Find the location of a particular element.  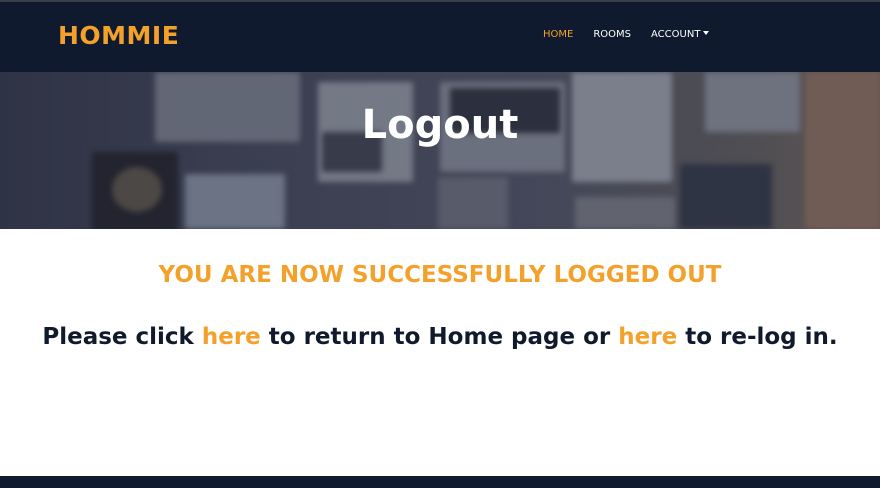

nav-item-rooms: ROOMS is located at coordinates (612, 34).